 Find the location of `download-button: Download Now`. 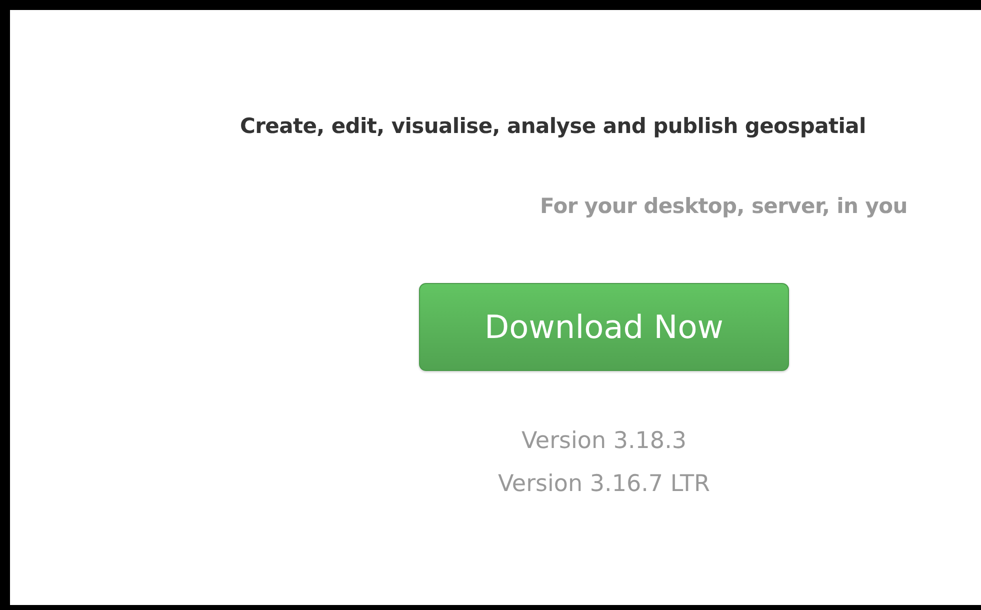

download-button: Download Now is located at coordinates (604, 327).